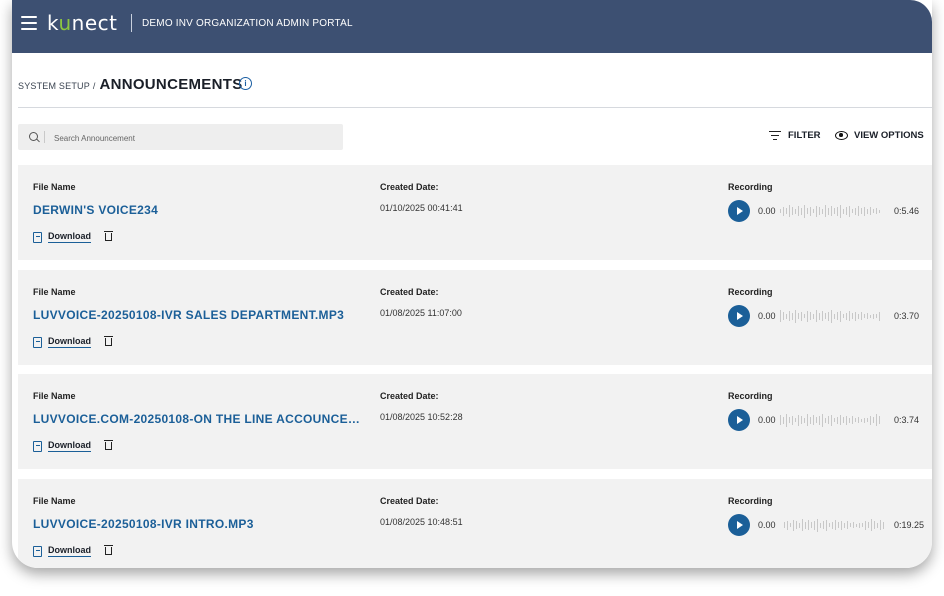 The width and height of the screenshot is (944, 596). Describe the element at coordinates (421, 417) in the screenshot. I see `created-date-value: 01/08/2025 10:52:28` at that location.